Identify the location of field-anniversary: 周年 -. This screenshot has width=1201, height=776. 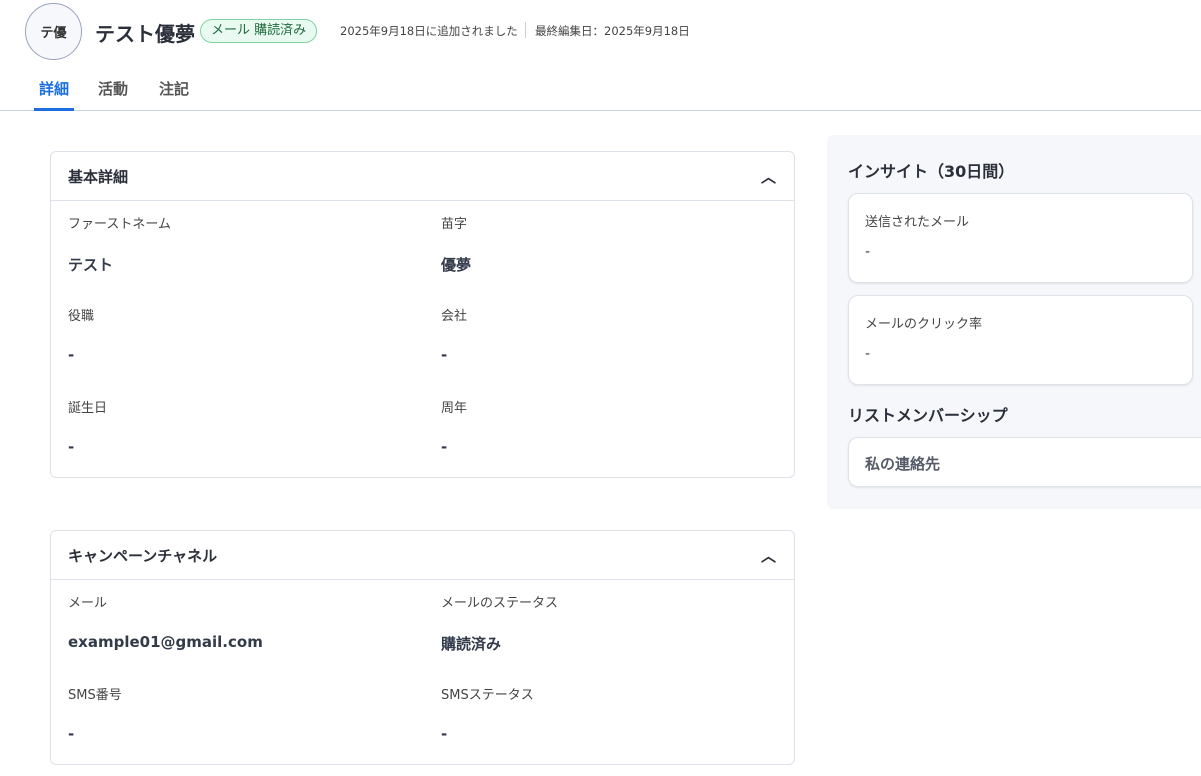
(609, 443).